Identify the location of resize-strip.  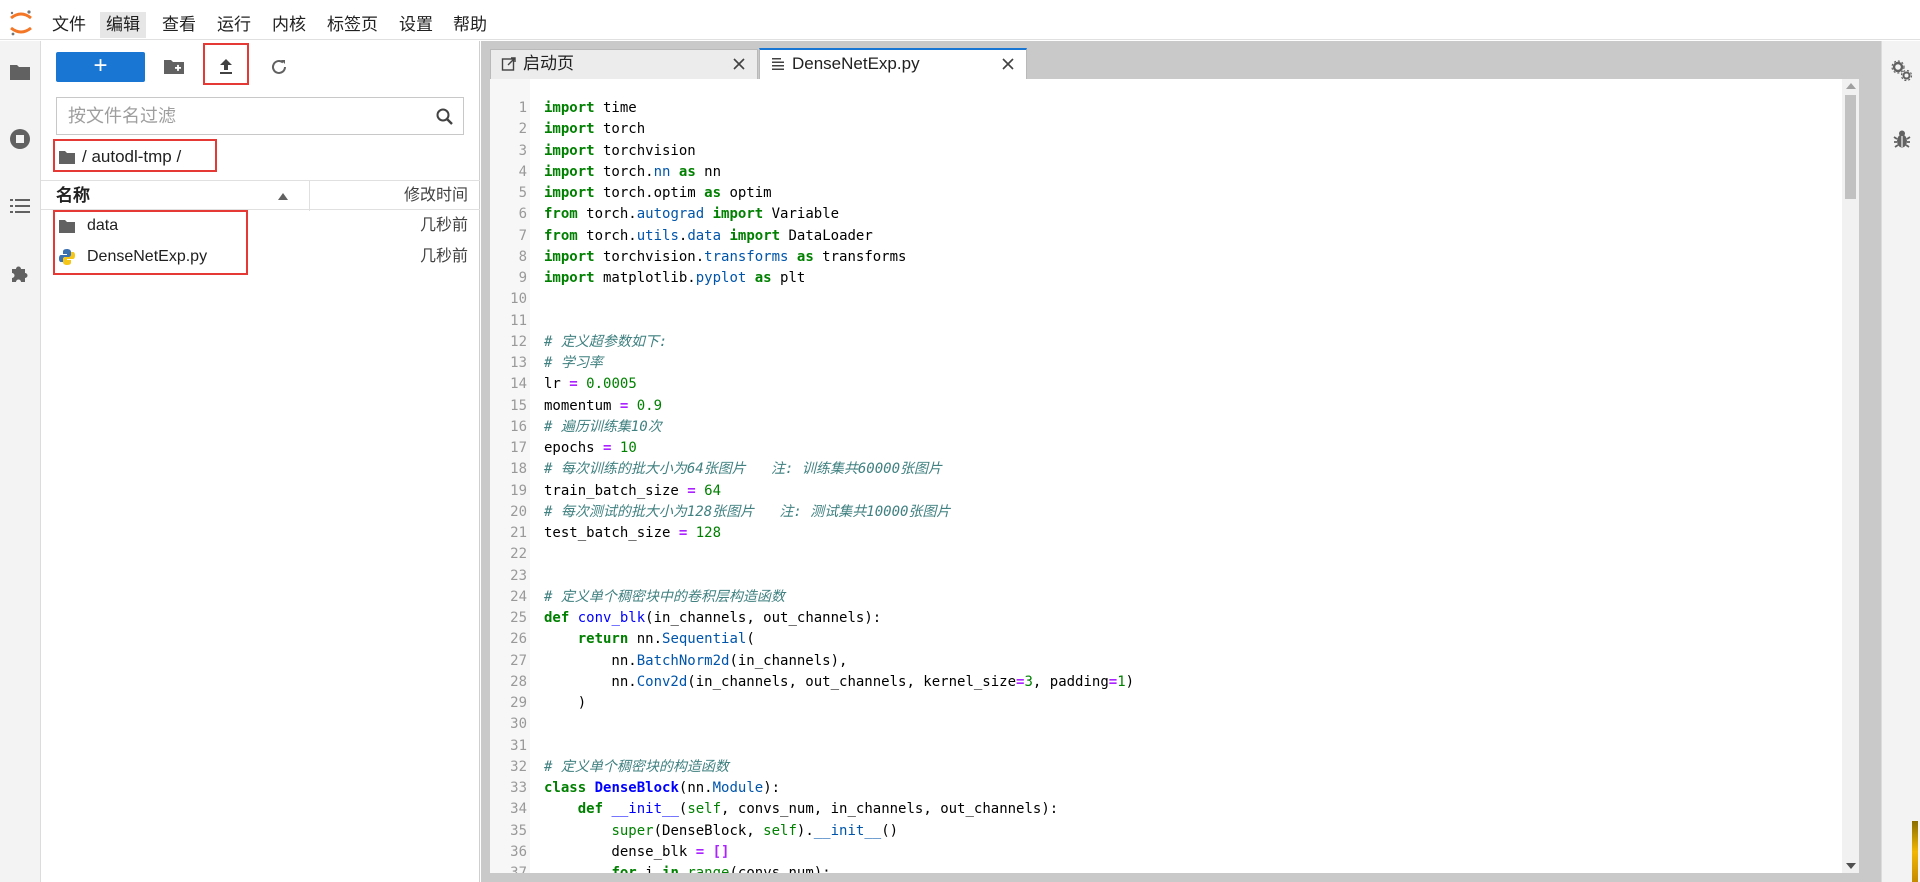
(1915, 851).